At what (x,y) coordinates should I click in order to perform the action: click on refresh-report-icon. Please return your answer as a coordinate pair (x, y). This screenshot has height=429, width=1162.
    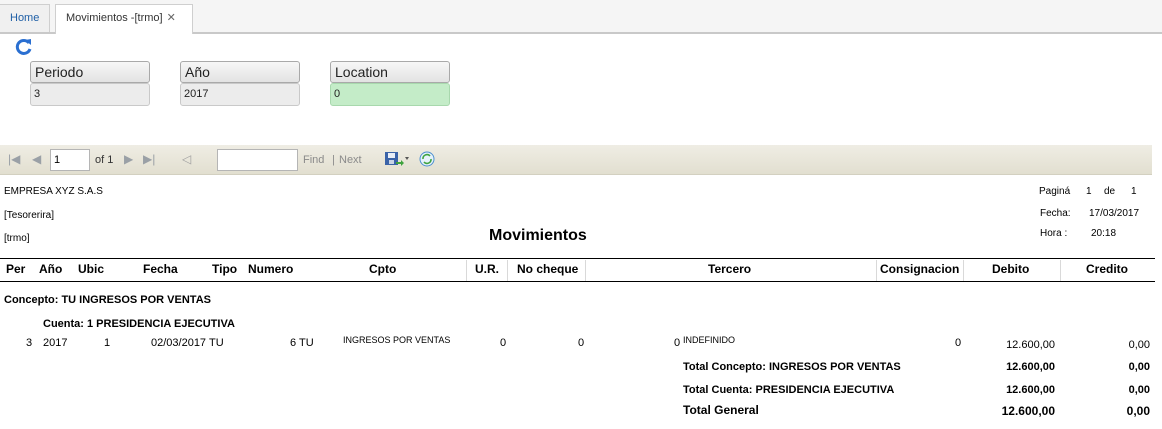
    Looking at the image, I should click on (427, 160).